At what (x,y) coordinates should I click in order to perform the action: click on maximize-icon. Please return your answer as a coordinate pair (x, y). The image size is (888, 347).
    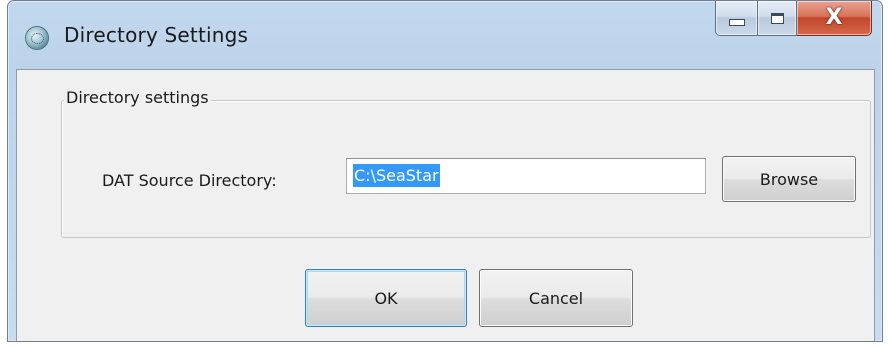
    Looking at the image, I should click on (777, 18).